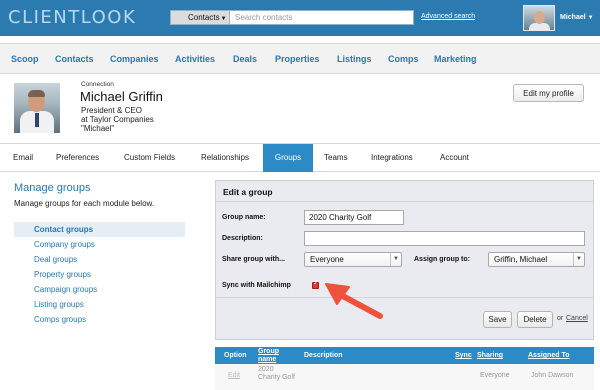 The image size is (600, 390). I want to click on cancel-link: Cancel, so click(577, 318).